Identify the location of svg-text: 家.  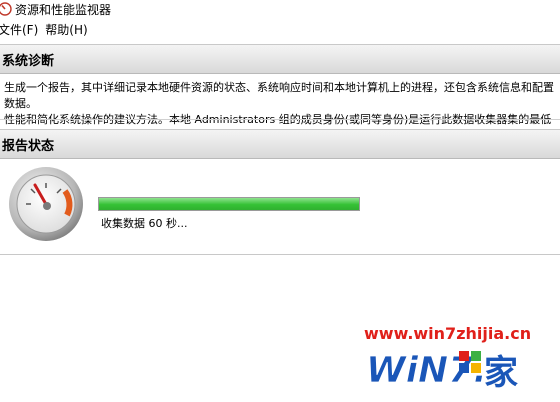
(501, 371).